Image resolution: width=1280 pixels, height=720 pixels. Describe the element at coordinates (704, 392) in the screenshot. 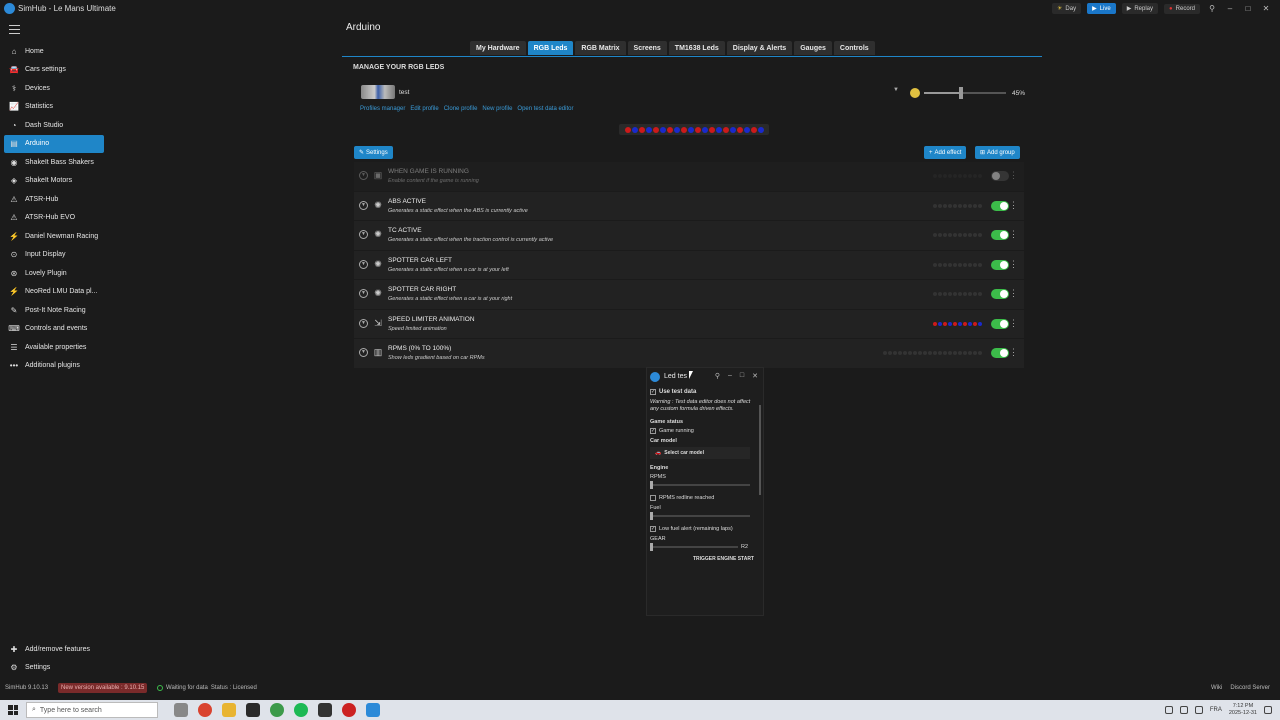

I see `use-test-data-checkbox: ✓ Use test data` at that location.